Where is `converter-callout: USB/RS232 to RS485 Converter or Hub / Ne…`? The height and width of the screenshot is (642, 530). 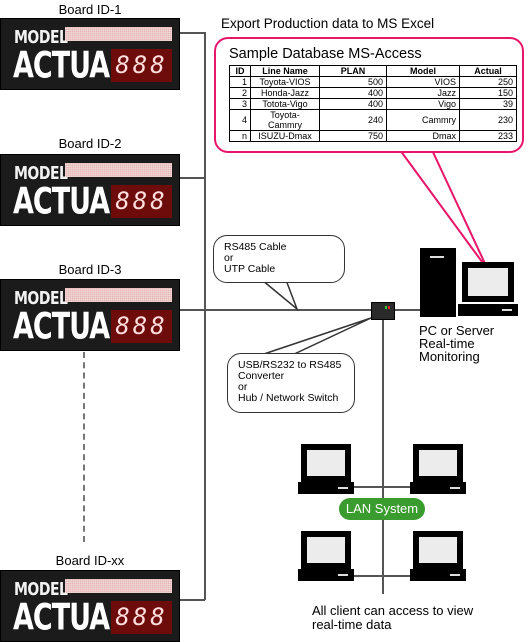 converter-callout: USB/RS232 to RS485 Converter or Hub / Ne… is located at coordinates (291, 383).